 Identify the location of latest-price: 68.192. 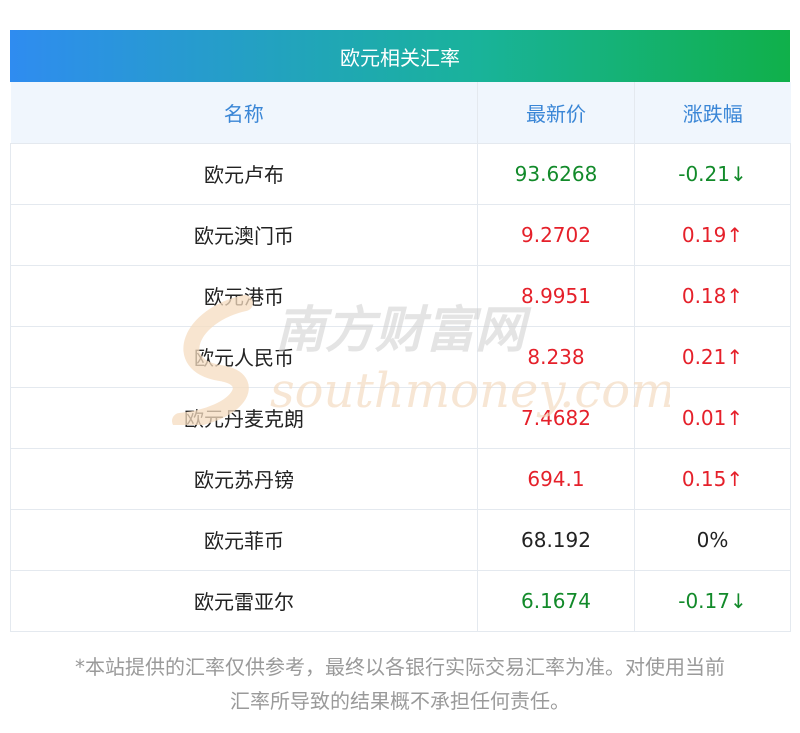
(556, 540).